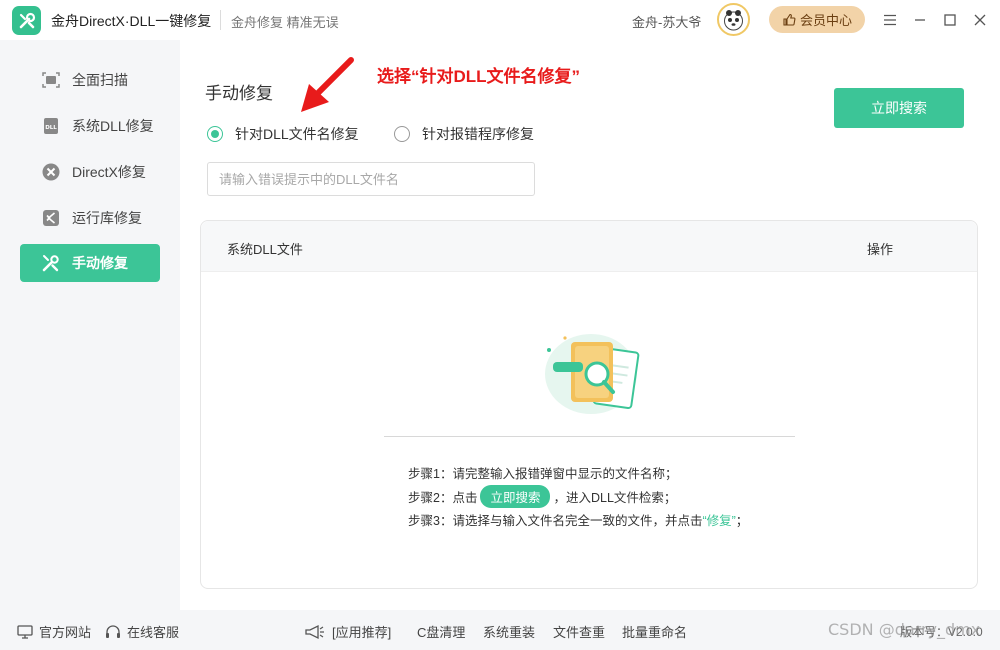 This screenshot has height=650, width=1000. I want to click on svg-text: DLL, so click(51, 128).